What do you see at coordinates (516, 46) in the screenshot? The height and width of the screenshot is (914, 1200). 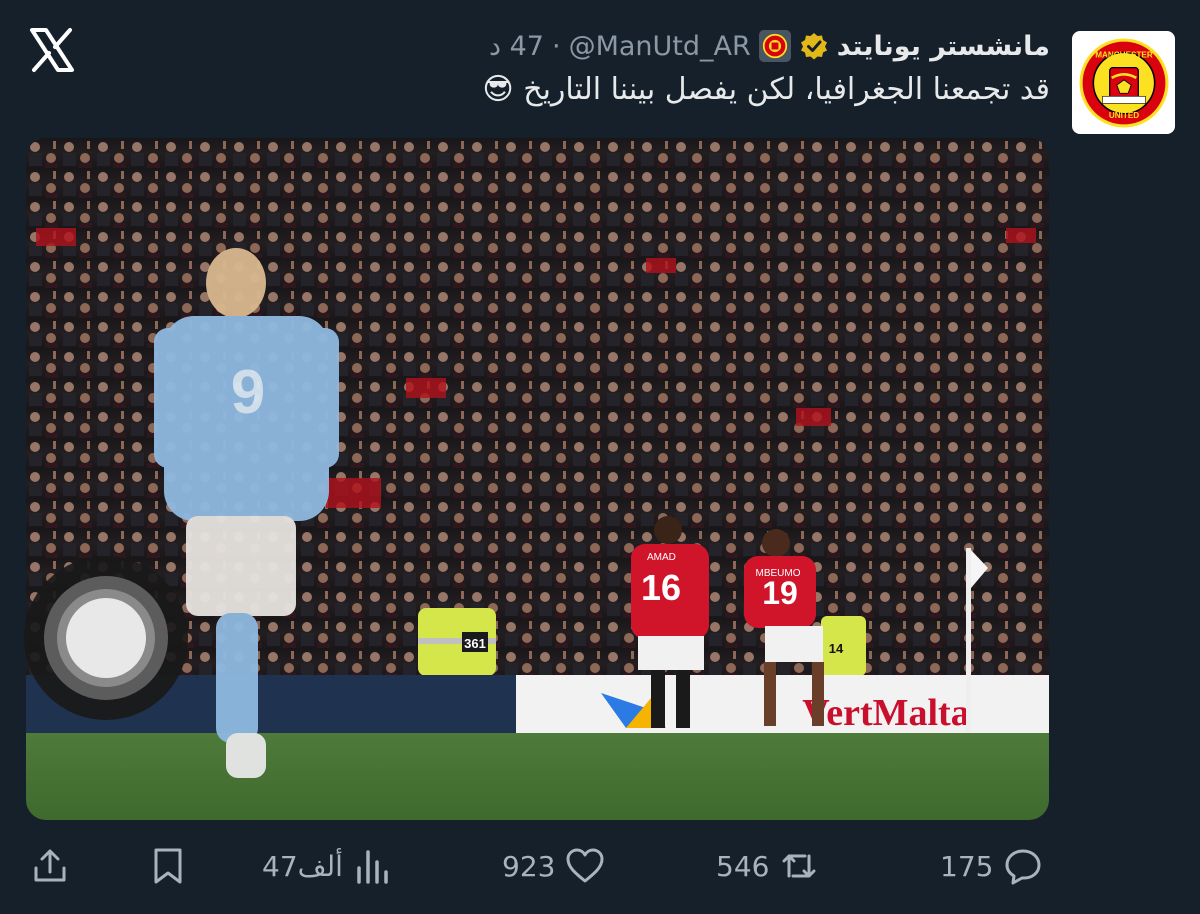 I see `timestamp: 47 د` at bounding box center [516, 46].